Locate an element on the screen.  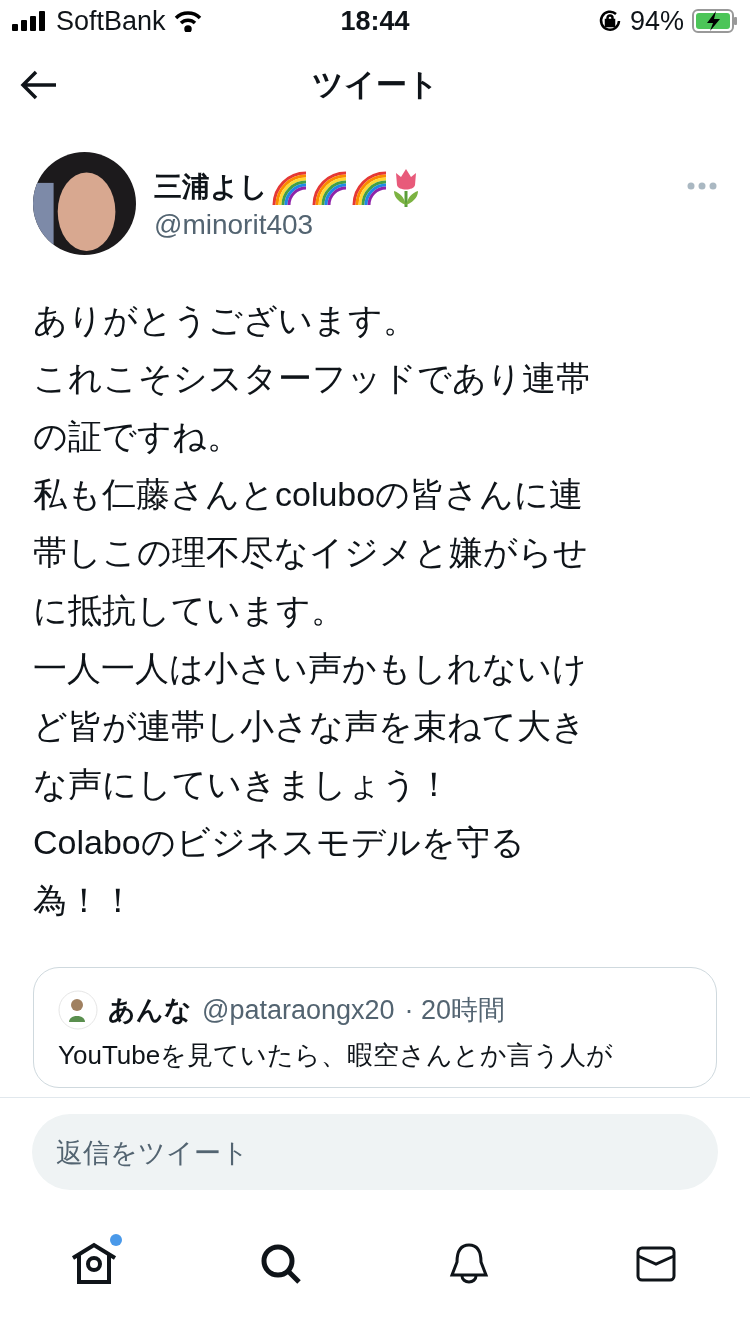
quoted-avatar is located at coordinates (78, 1010).